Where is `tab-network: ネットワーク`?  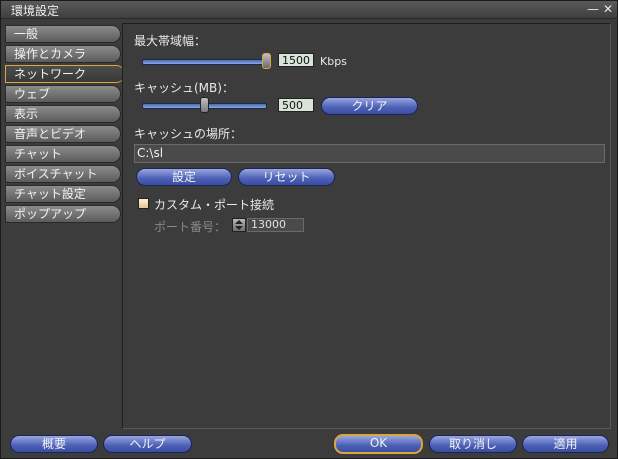 tab-network: ネットワーク is located at coordinates (65, 74).